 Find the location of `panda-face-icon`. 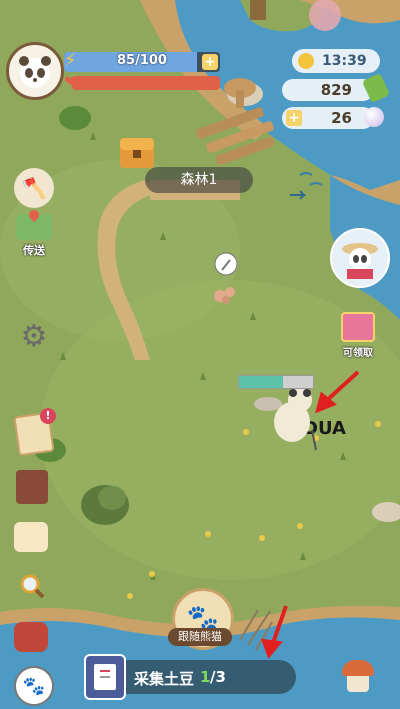

panda-face-icon is located at coordinates (35, 72).